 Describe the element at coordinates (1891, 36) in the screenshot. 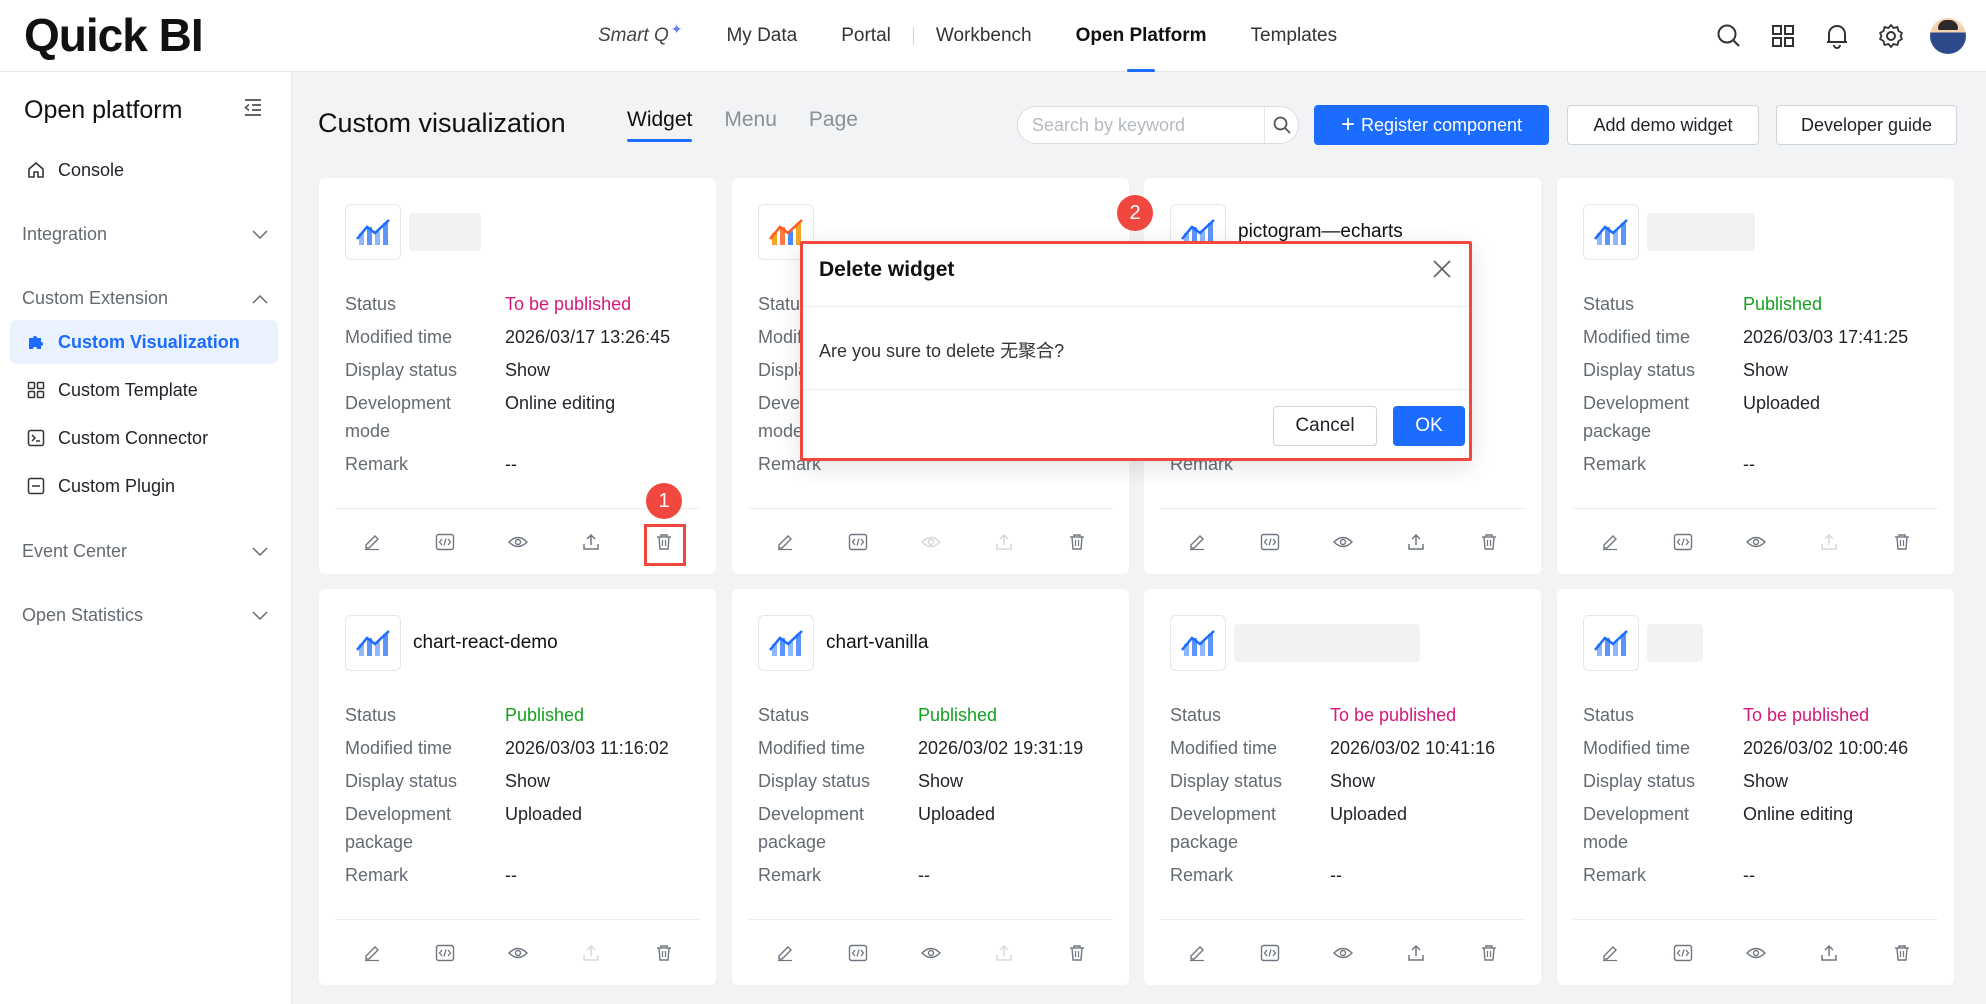

I see `gear-icon` at that location.